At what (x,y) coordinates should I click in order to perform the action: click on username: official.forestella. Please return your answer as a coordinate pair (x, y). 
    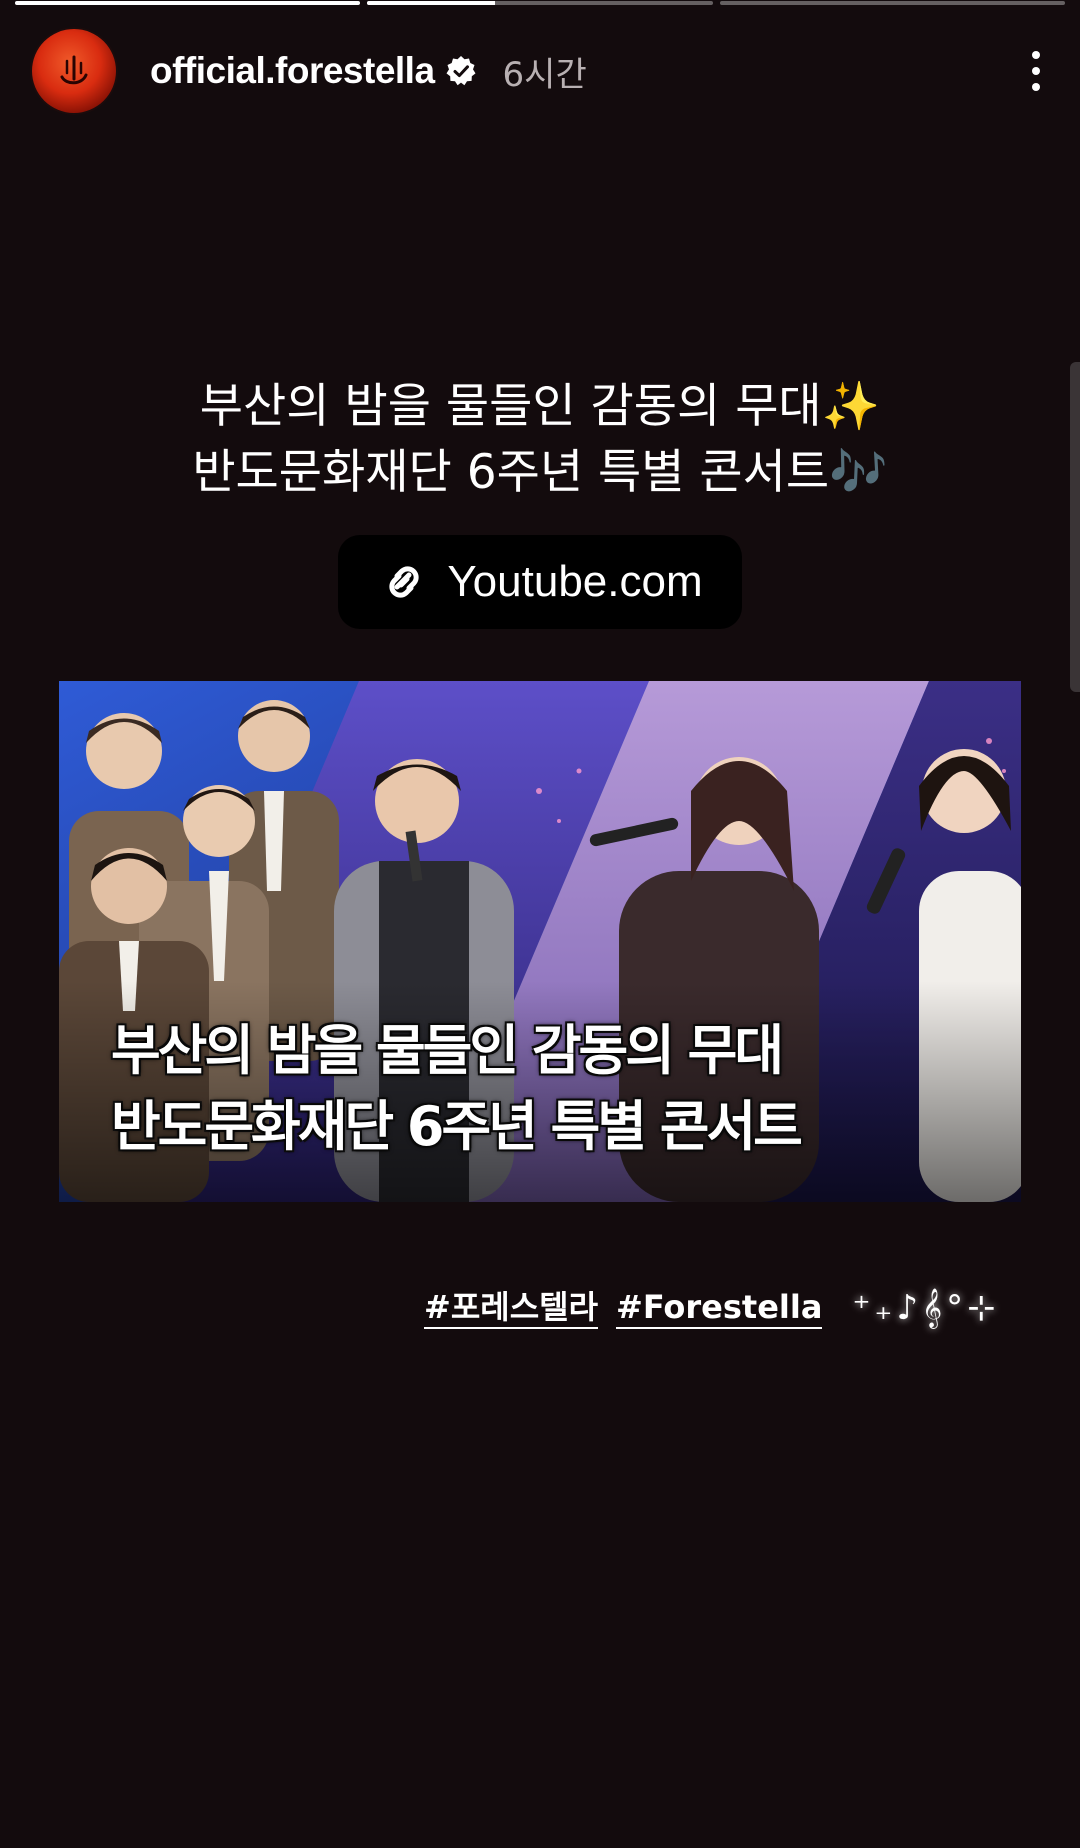
    Looking at the image, I should click on (292, 71).